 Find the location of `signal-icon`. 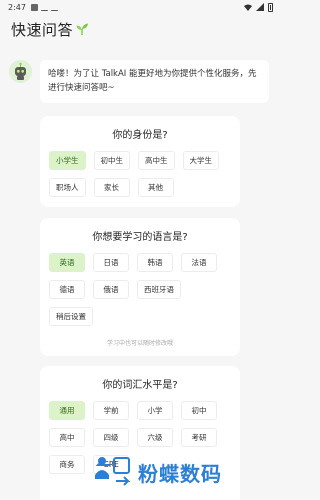

signal-icon is located at coordinates (260, 7).